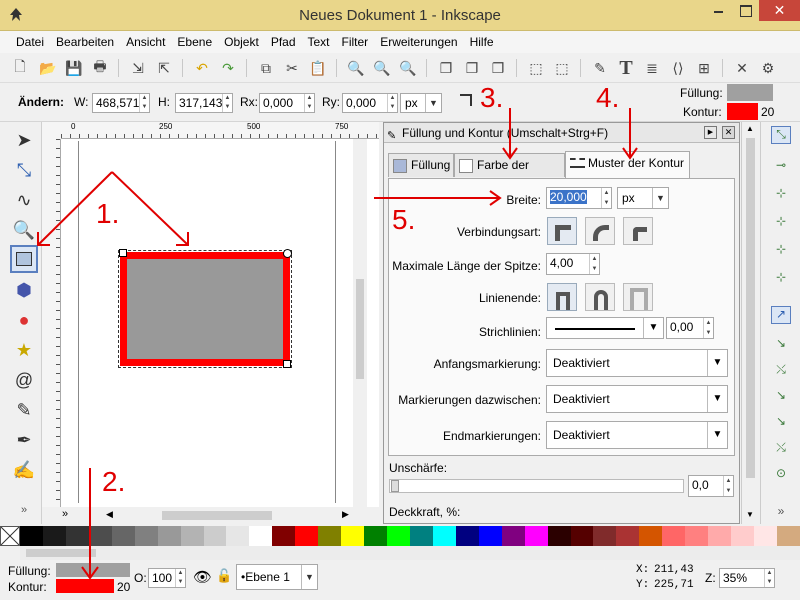 Image resolution: width=800 pixels, height=600 pixels. What do you see at coordinates (779, 10) in the screenshot?
I see `close-button: ✕` at bounding box center [779, 10].